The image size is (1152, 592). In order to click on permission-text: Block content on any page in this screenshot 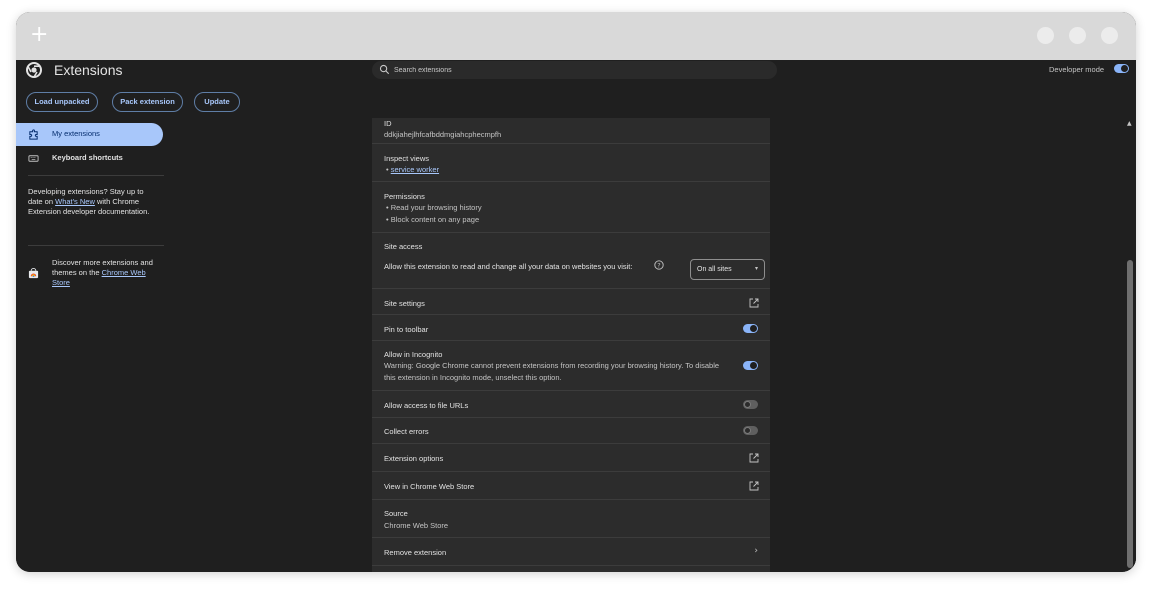, I will do `click(435, 219)`.